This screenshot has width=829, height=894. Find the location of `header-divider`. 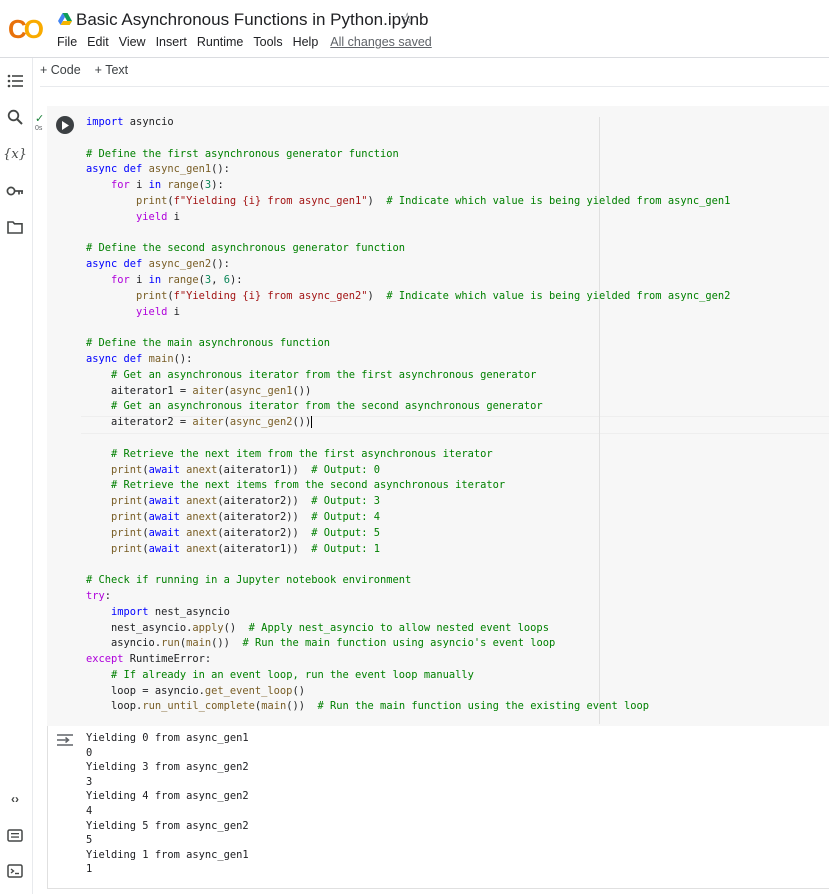

header-divider is located at coordinates (414, 57).